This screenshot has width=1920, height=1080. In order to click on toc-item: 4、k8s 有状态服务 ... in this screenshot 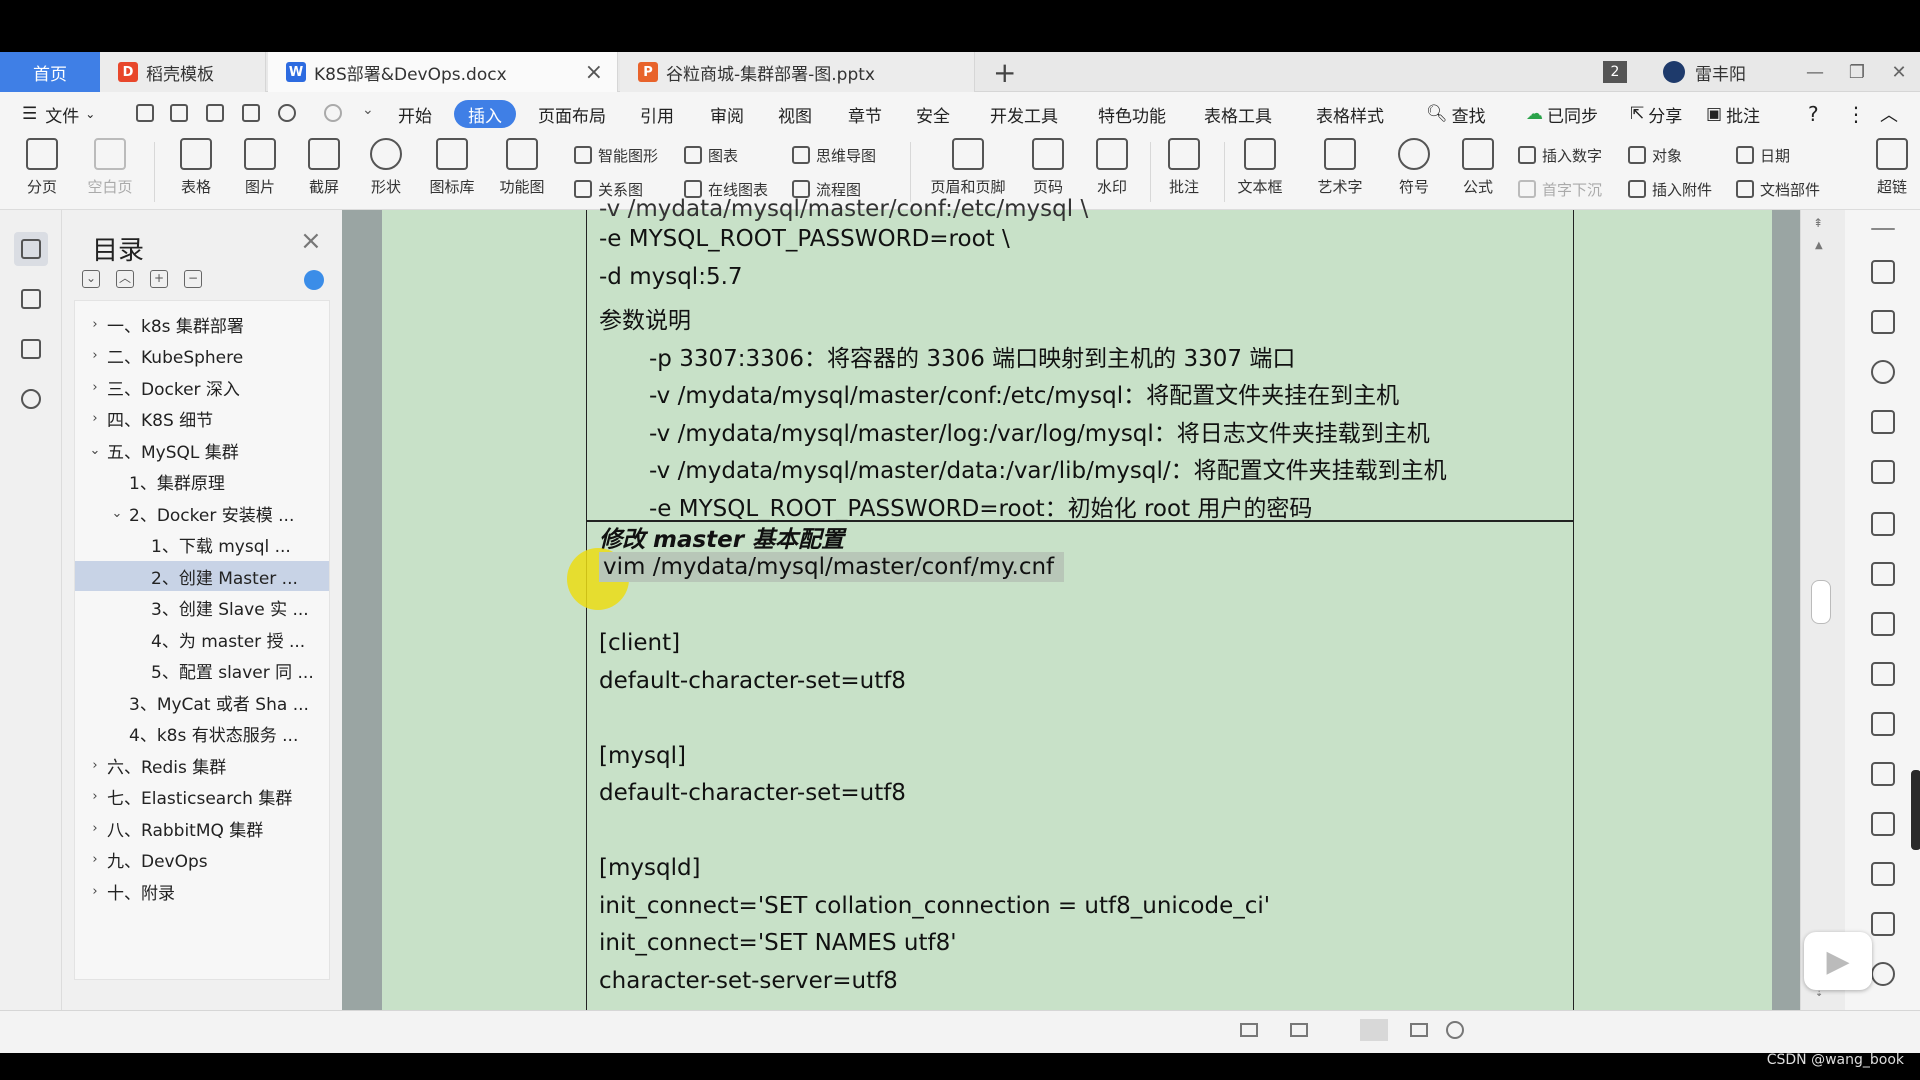, I will do `click(202, 734)`.